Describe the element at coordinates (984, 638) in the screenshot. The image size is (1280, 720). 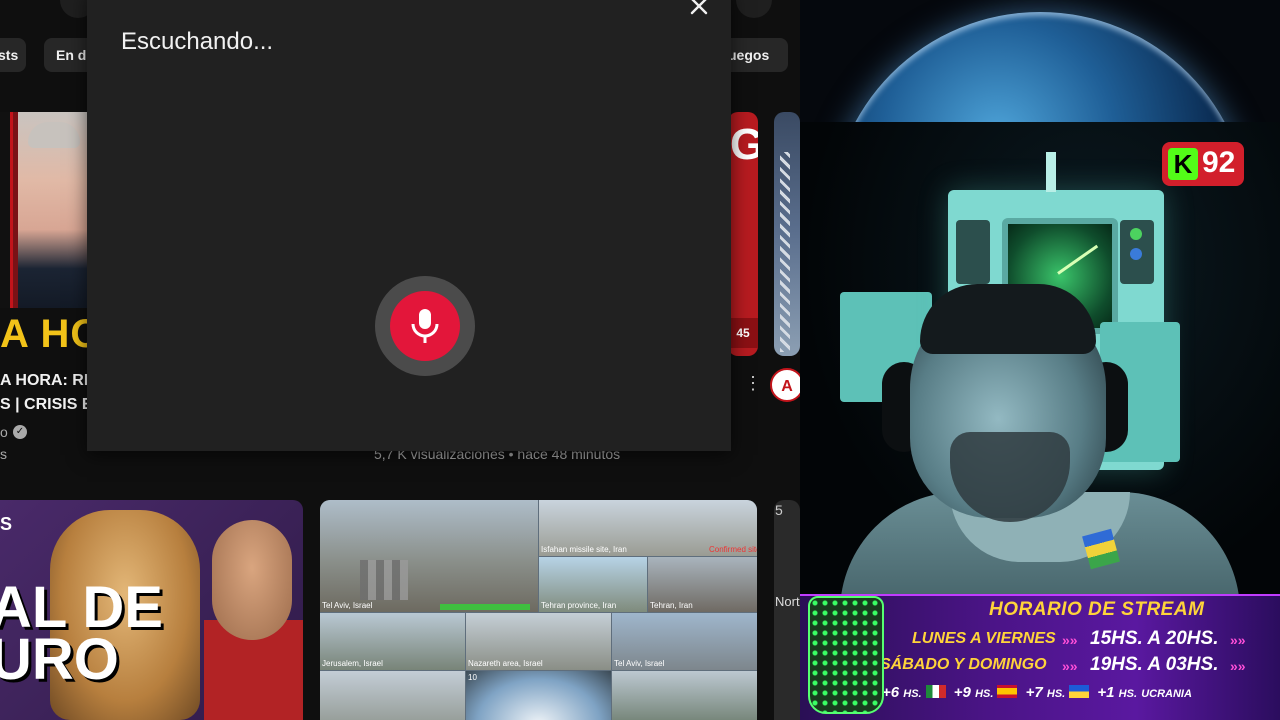
I see `schedule-weekday-label: LUNES A VIERNES` at that location.